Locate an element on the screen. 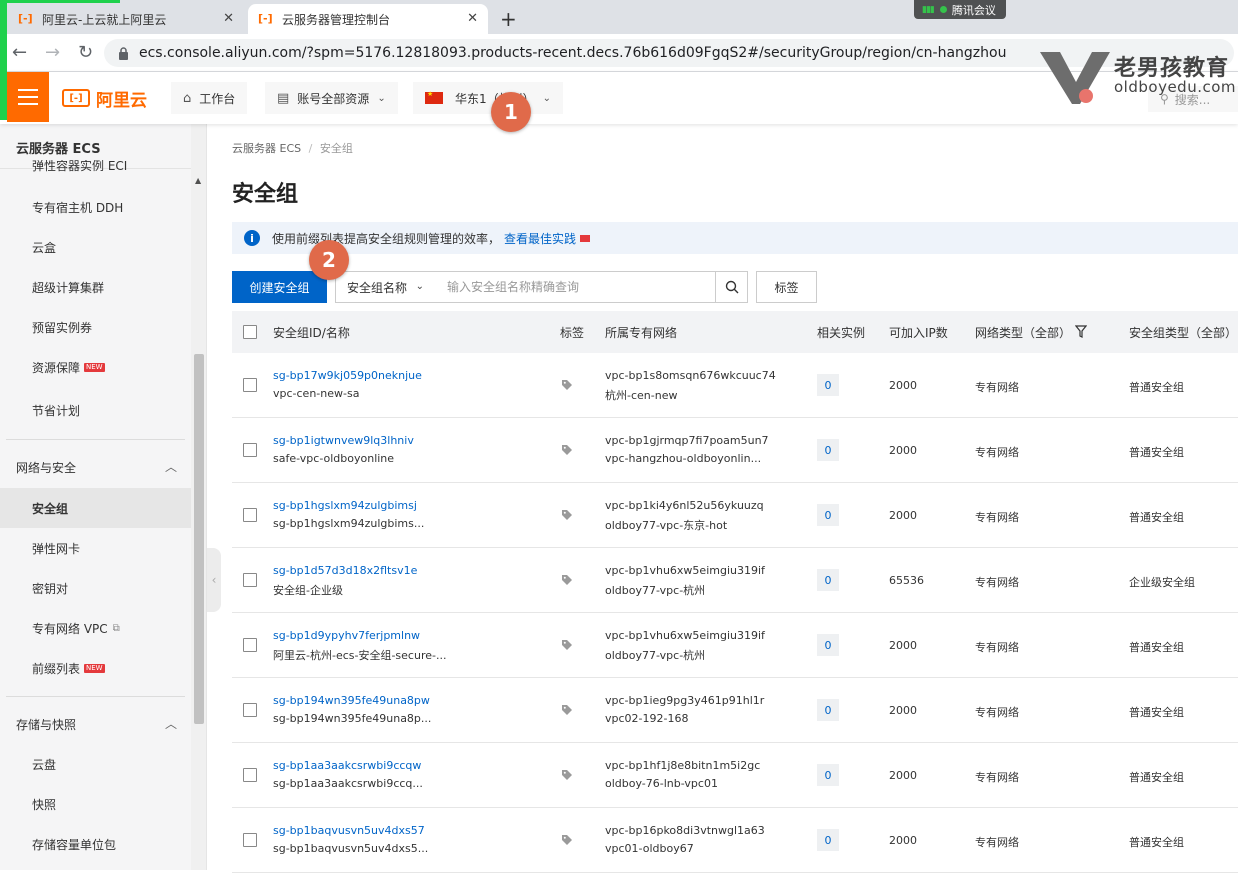  best-practice-link: 查看最佳实践 is located at coordinates (540, 238).